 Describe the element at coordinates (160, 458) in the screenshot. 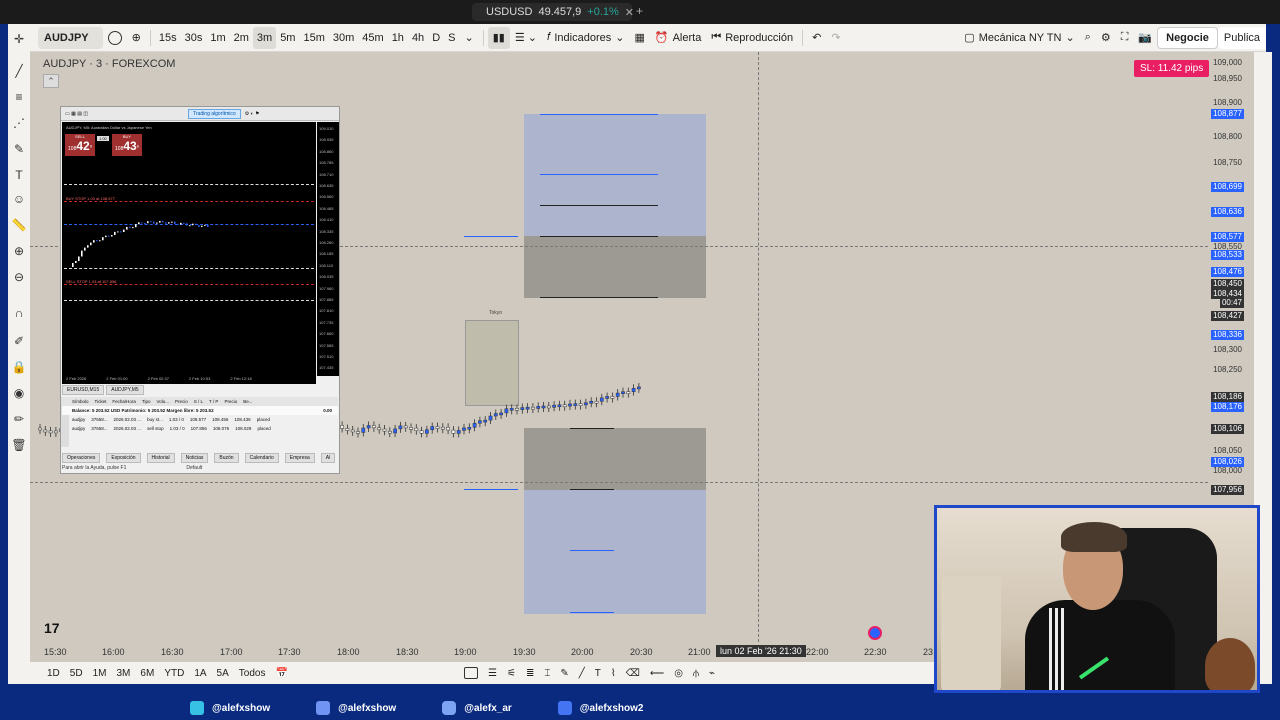

I see `toolbox-tab: Historial` at that location.